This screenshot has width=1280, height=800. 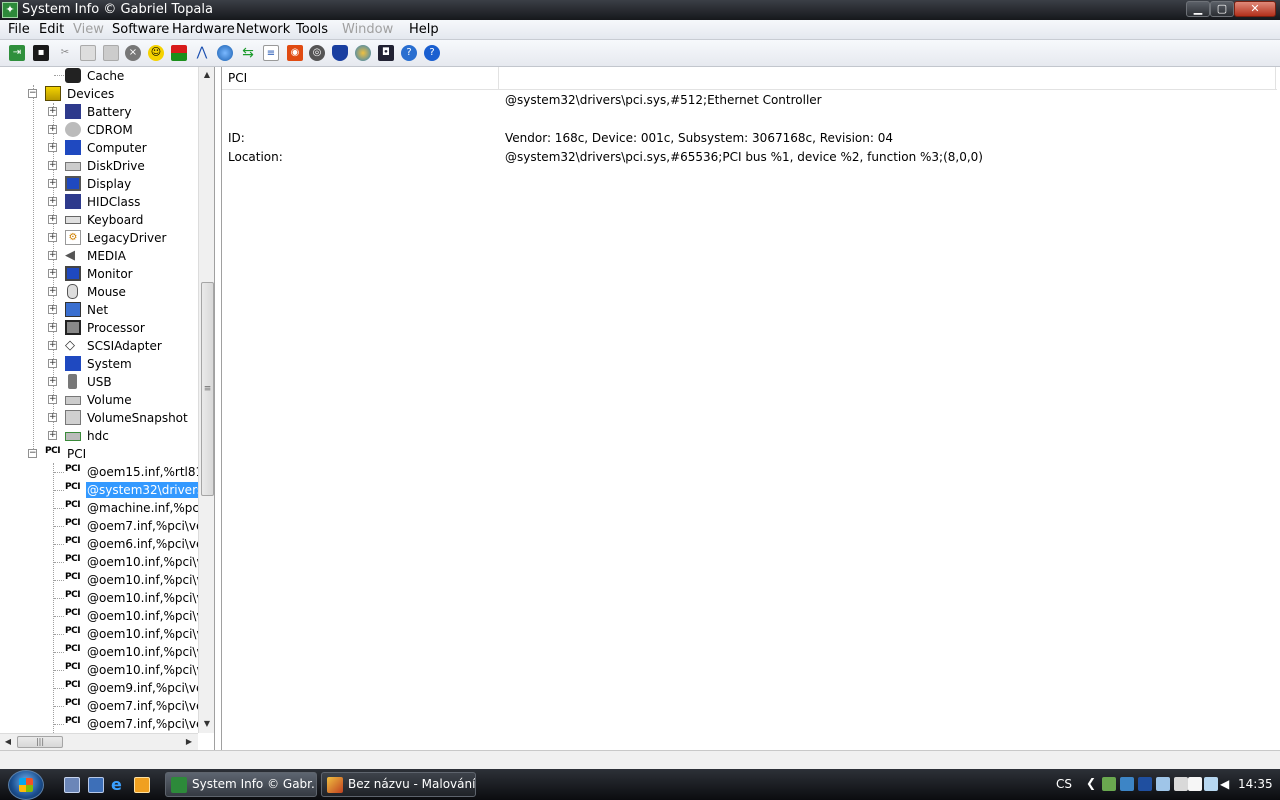 I want to click on show-desktop-icon, so click(x=72, y=785).